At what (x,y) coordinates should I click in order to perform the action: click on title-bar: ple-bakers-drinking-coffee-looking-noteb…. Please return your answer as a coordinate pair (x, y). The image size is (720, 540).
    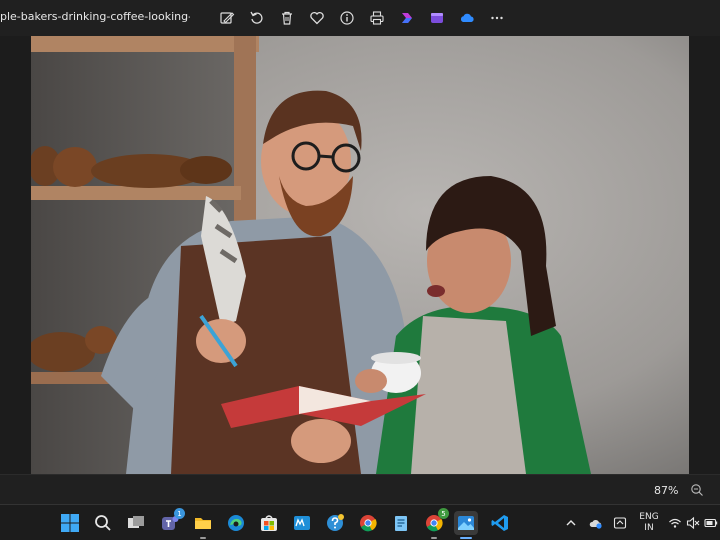
    Looking at the image, I should click on (360, 18).